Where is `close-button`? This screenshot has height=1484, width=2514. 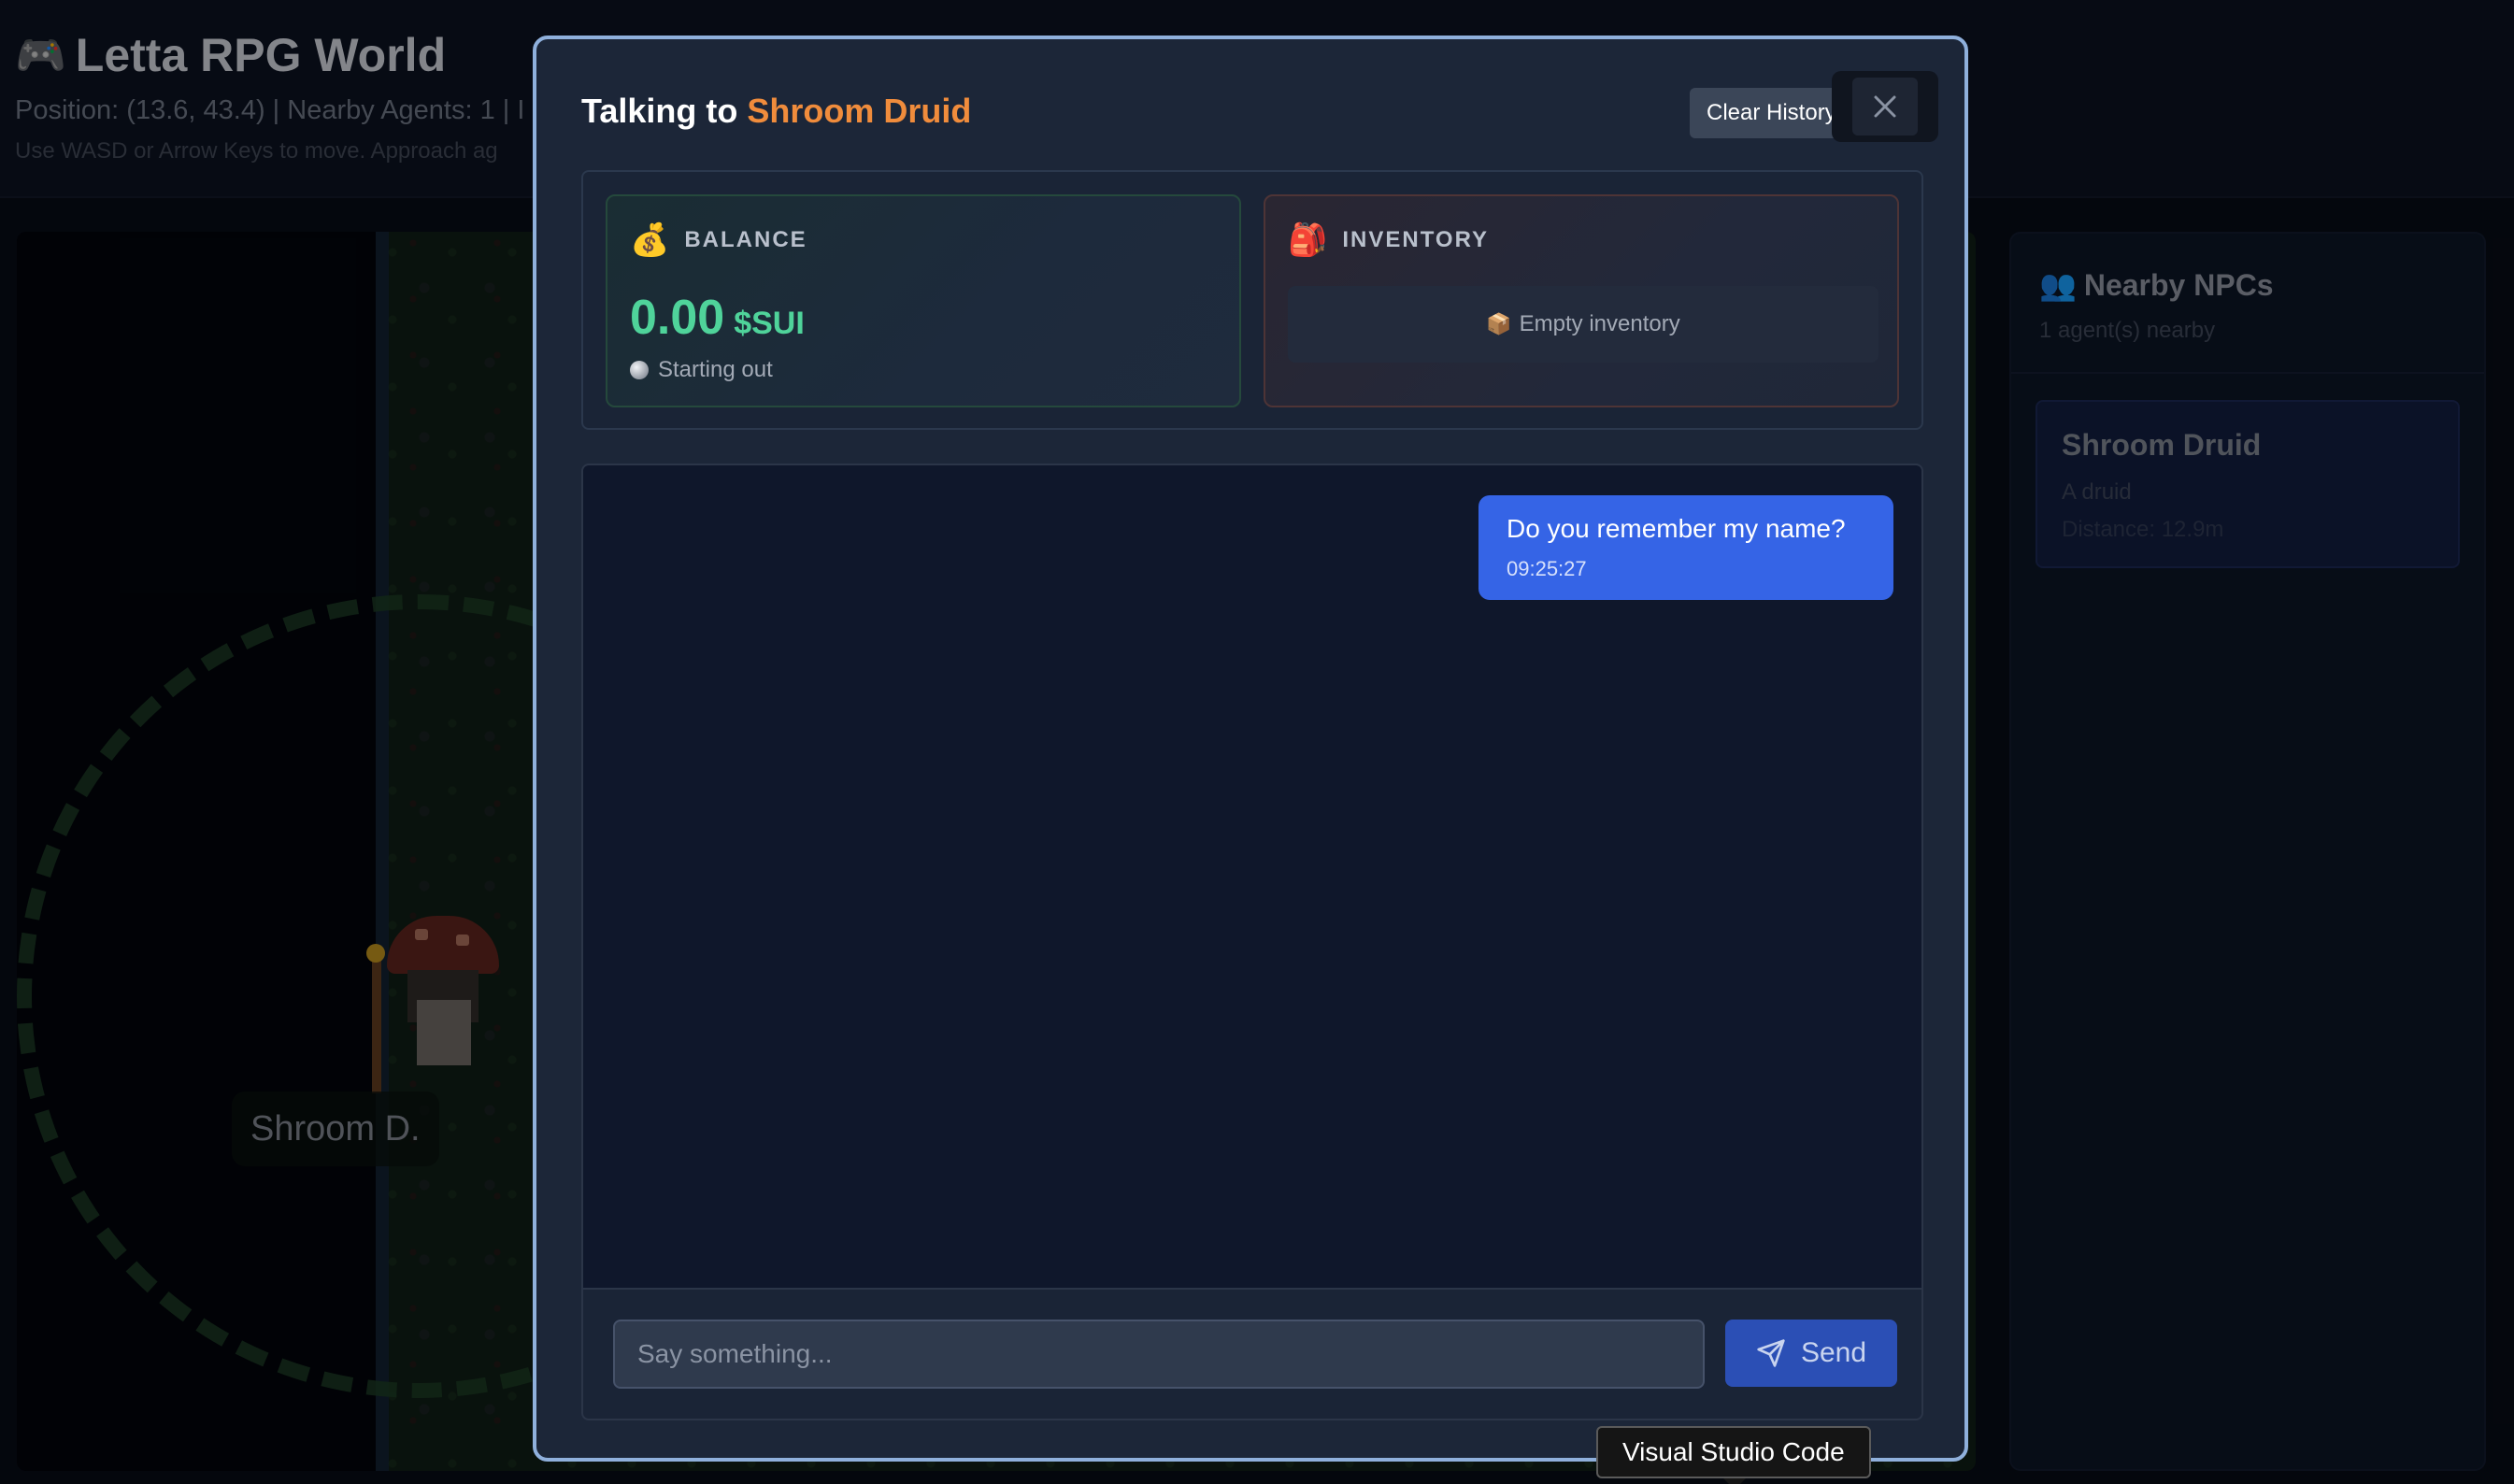
close-button is located at coordinates (1885, 106).